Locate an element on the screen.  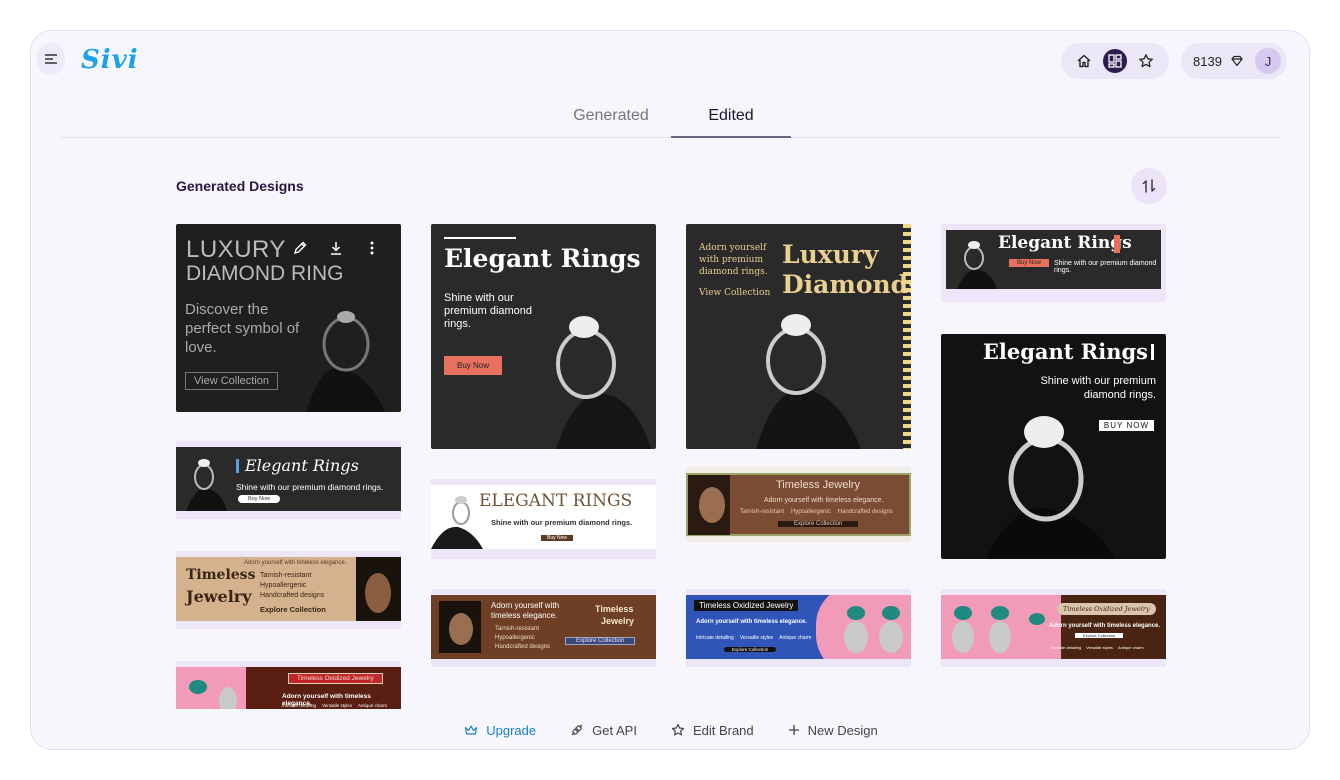
card-title: Luxury is located at coordinates (830, 254).